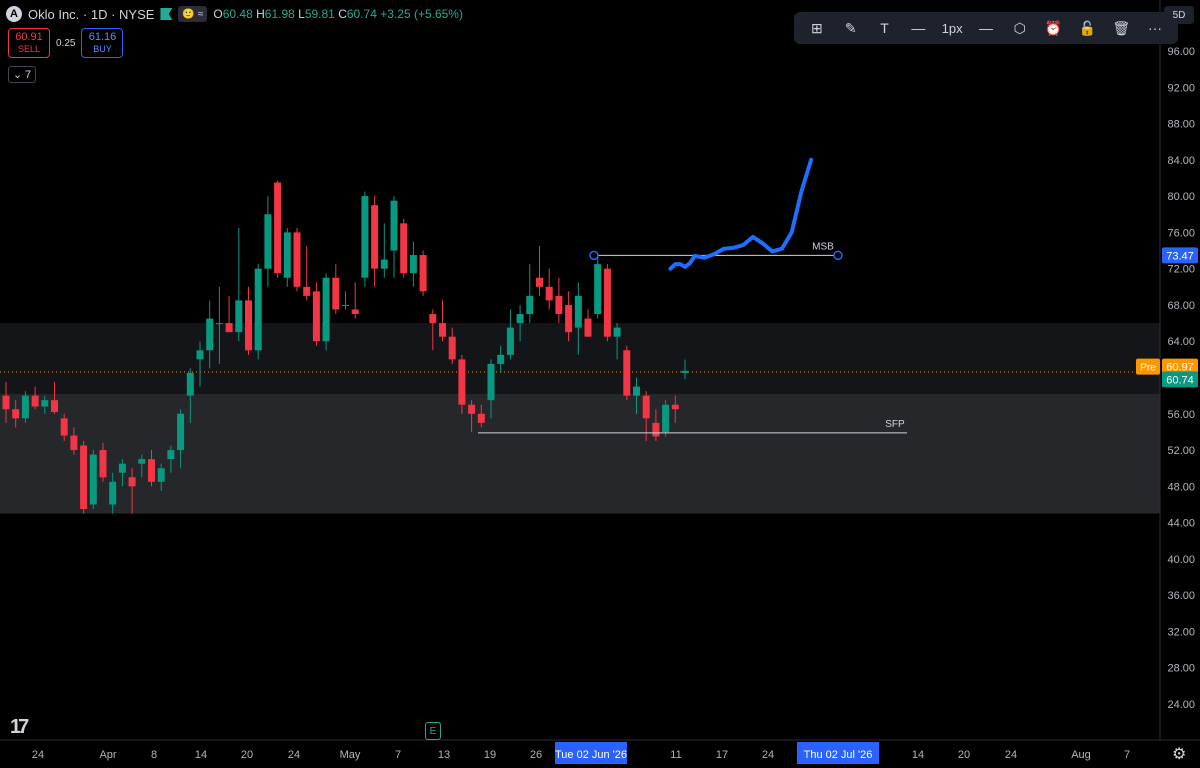  What do you see at coordinates (1181, 632) in the screenshot?
I see `y-tick-label: 32.00` at bounding box center [1181, 632].